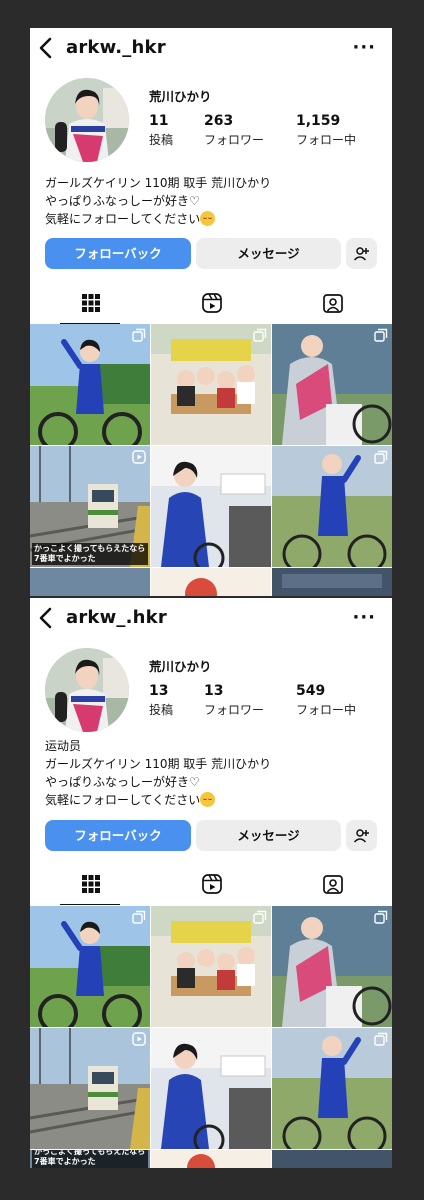 The height and width of the screenshot is (1200, 424). What do you see at coordinates (159, 121) in the screenshot?
I see `posts-count: 11` at bounding box center [159, 121].